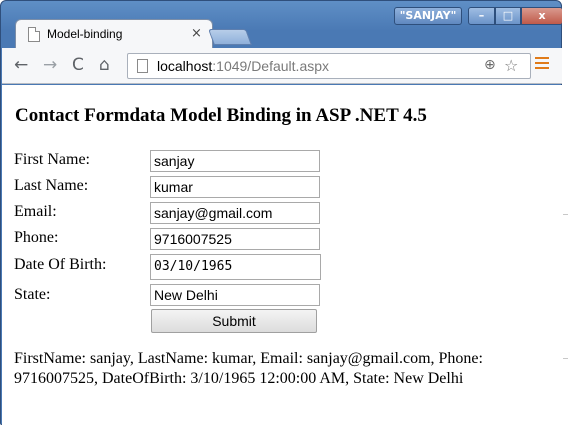  I want to click on submit-button: Submit, so click(234, 321).